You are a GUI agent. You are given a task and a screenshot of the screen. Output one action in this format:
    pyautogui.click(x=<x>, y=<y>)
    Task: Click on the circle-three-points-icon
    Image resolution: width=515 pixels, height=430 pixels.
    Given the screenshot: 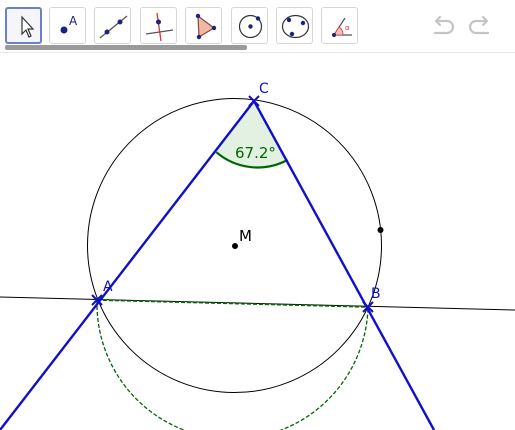 What is the action you would take?
    pyautogui.click(x=295, y=26)
    